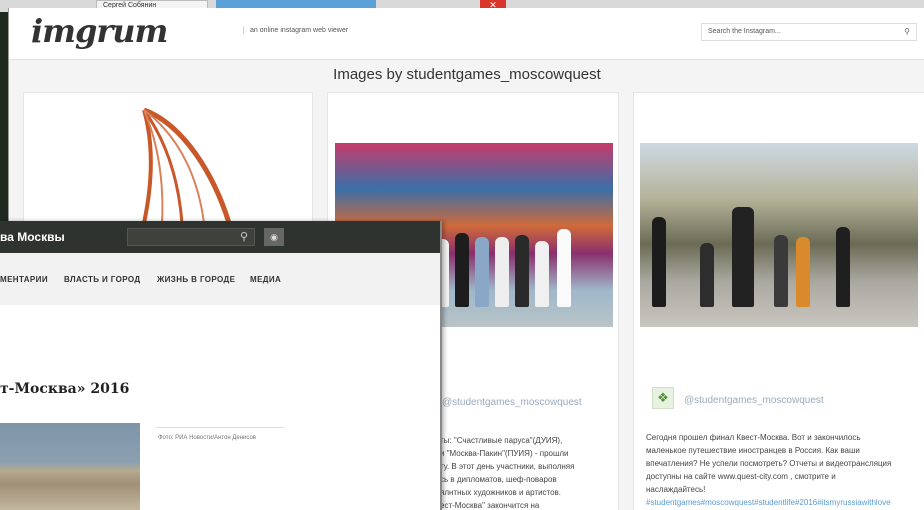 This screenshot has width=924, height=510. I want to click on article-image, so click(70, 466).